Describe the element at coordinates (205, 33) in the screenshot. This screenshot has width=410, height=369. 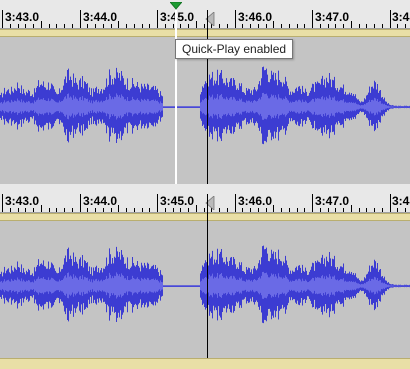
I see `timeline-strip-top` at that location.